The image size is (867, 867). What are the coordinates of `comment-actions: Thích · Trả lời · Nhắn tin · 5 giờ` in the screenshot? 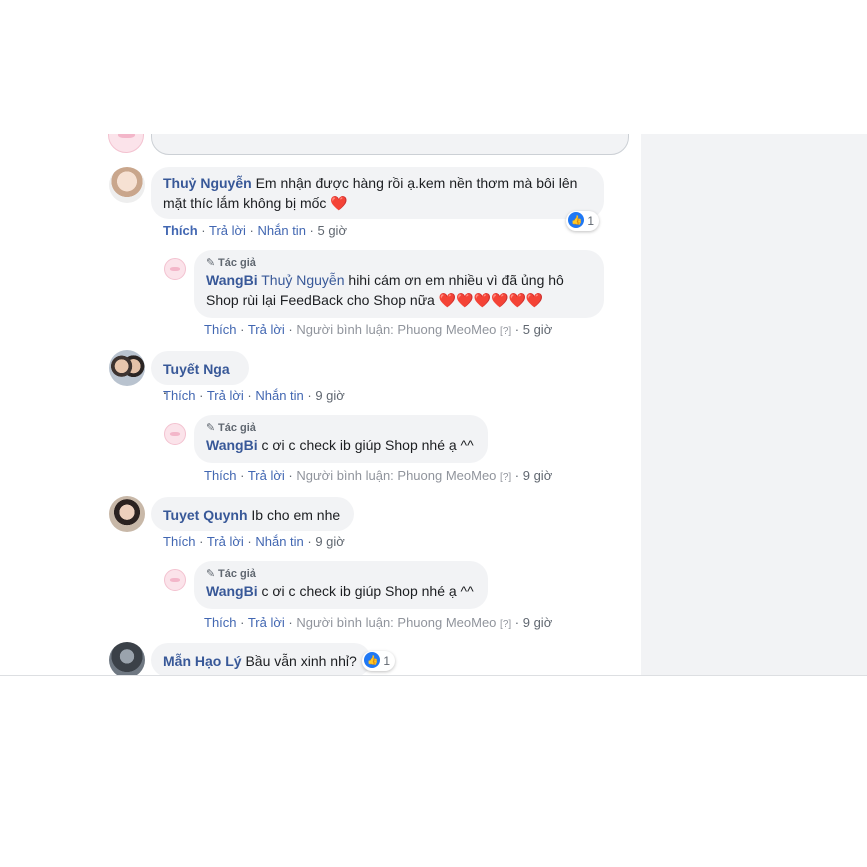 It's located at (255, 230).